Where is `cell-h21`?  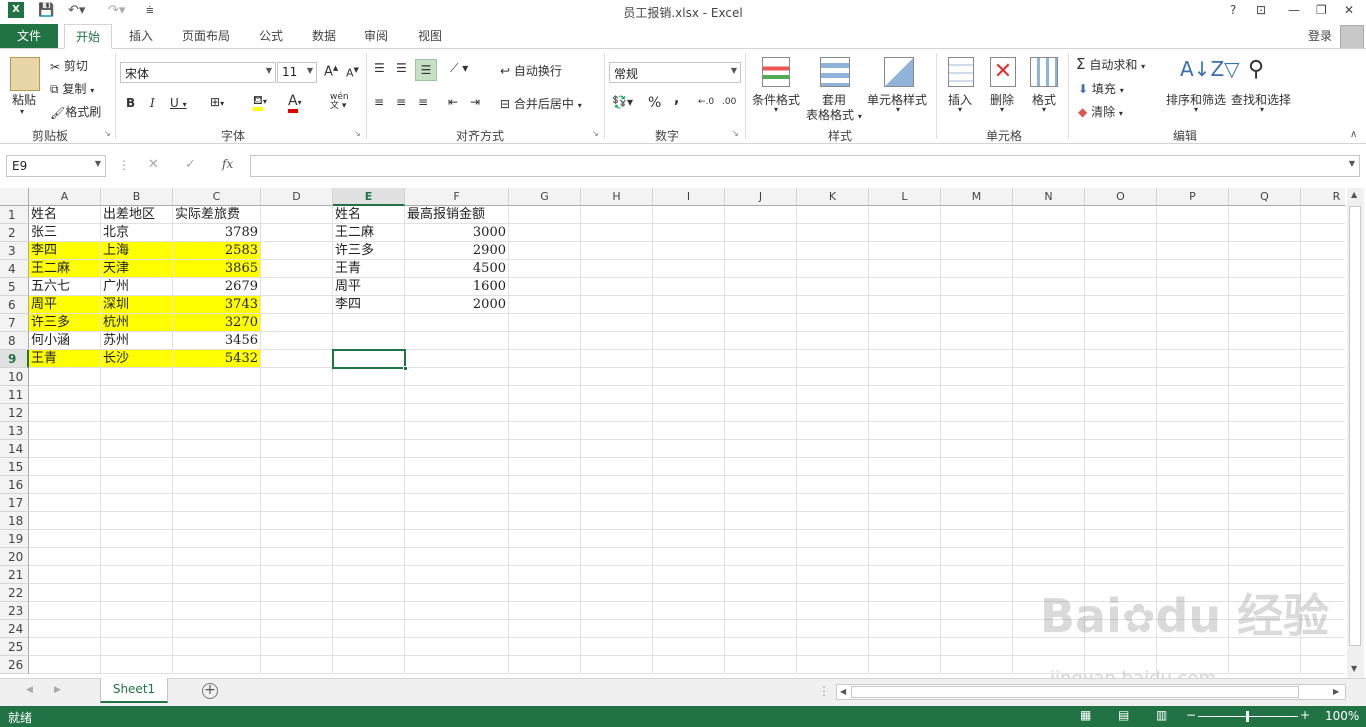 cell-h21 is located at coordinates (617, 575).